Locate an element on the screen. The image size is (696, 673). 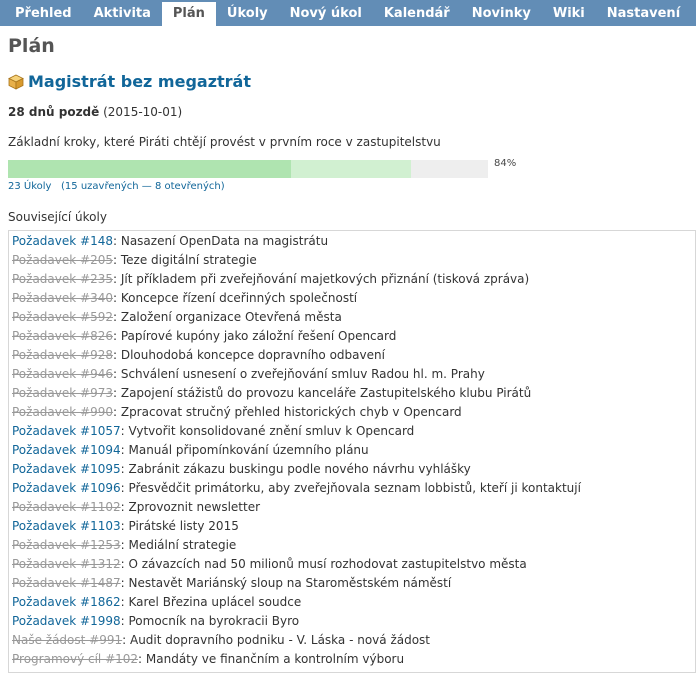
issue-subject: Pomocník na byrokracii Byro is located at coordinates (214, 621).